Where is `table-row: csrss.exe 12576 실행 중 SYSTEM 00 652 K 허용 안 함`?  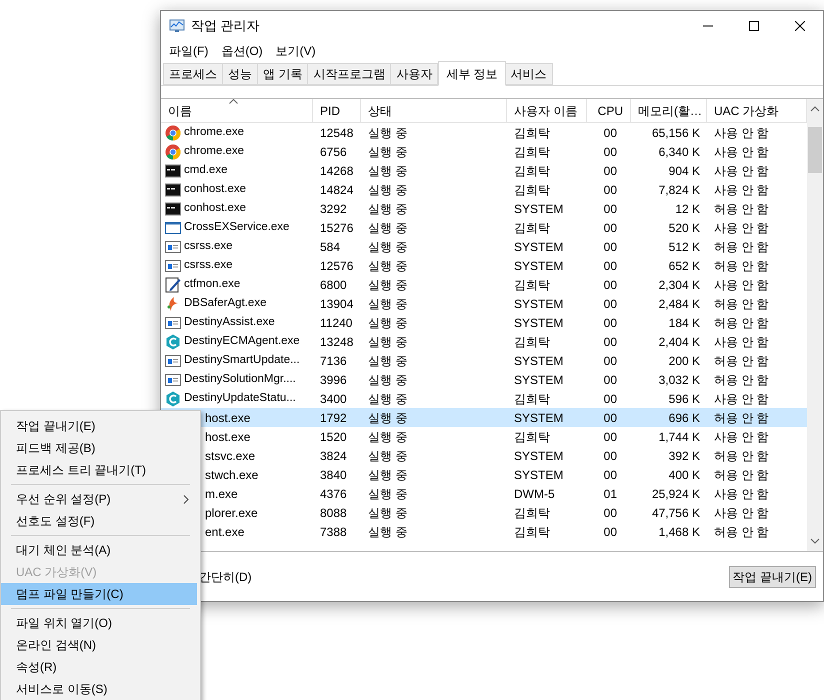 table-row: csrss.exe 12576 실행 중 SYSTEM 00 652 K 허용 안 함 is located at coordinates (484, 265).